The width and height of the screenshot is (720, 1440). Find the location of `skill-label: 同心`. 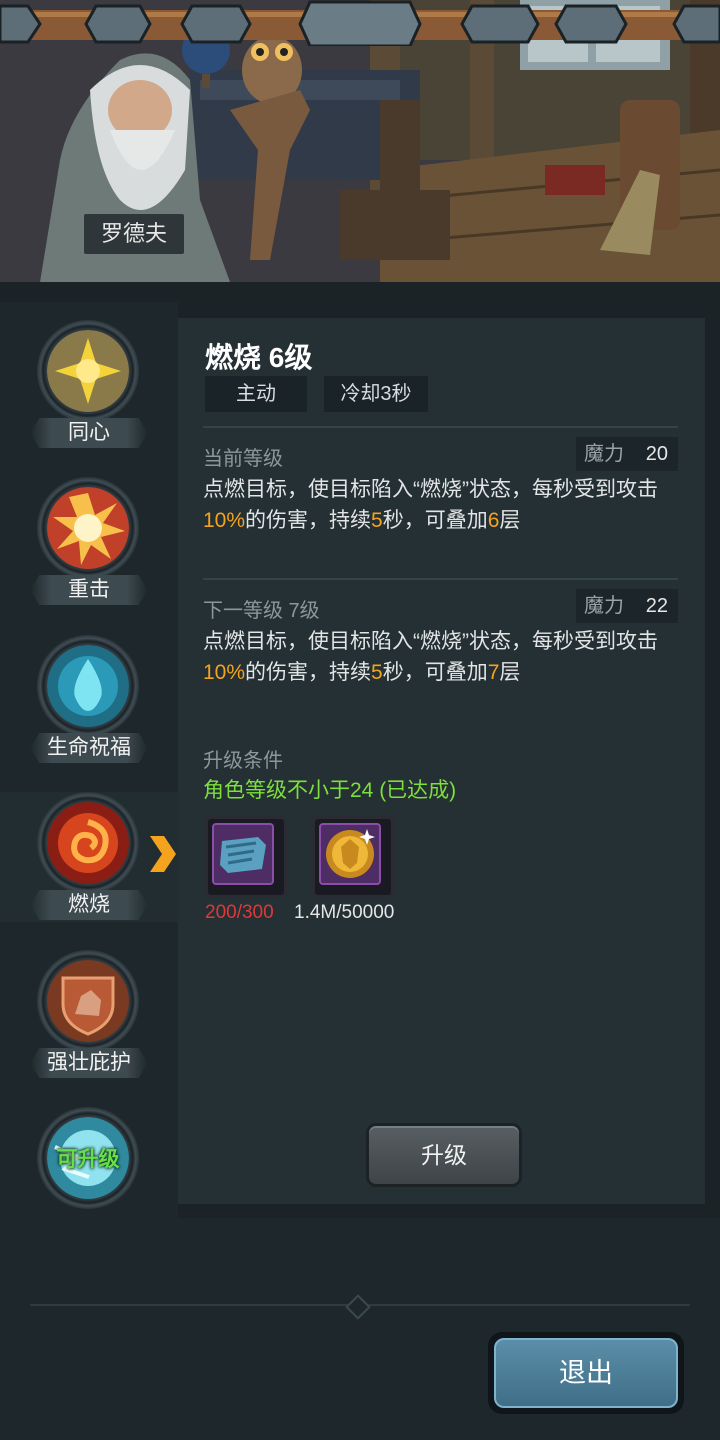

skill-label: 同心 is located at coordinates (89, 433).